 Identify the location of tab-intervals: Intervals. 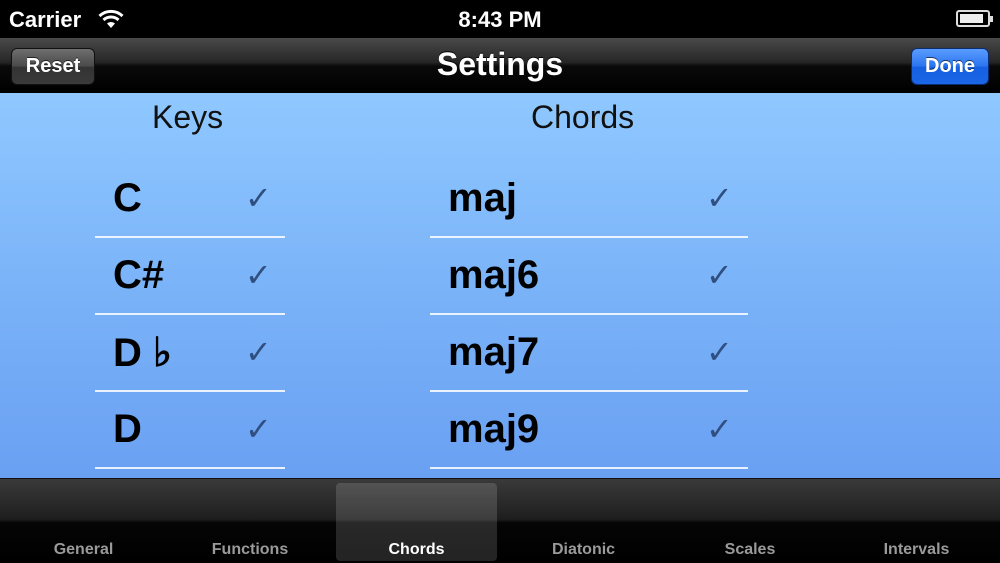
(916, 521).